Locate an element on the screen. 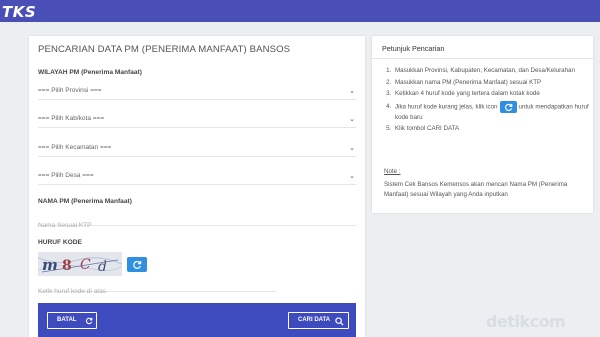  nama-label: NAMA PM (Penerima Manfaat) is located at coordinates (85, 201).